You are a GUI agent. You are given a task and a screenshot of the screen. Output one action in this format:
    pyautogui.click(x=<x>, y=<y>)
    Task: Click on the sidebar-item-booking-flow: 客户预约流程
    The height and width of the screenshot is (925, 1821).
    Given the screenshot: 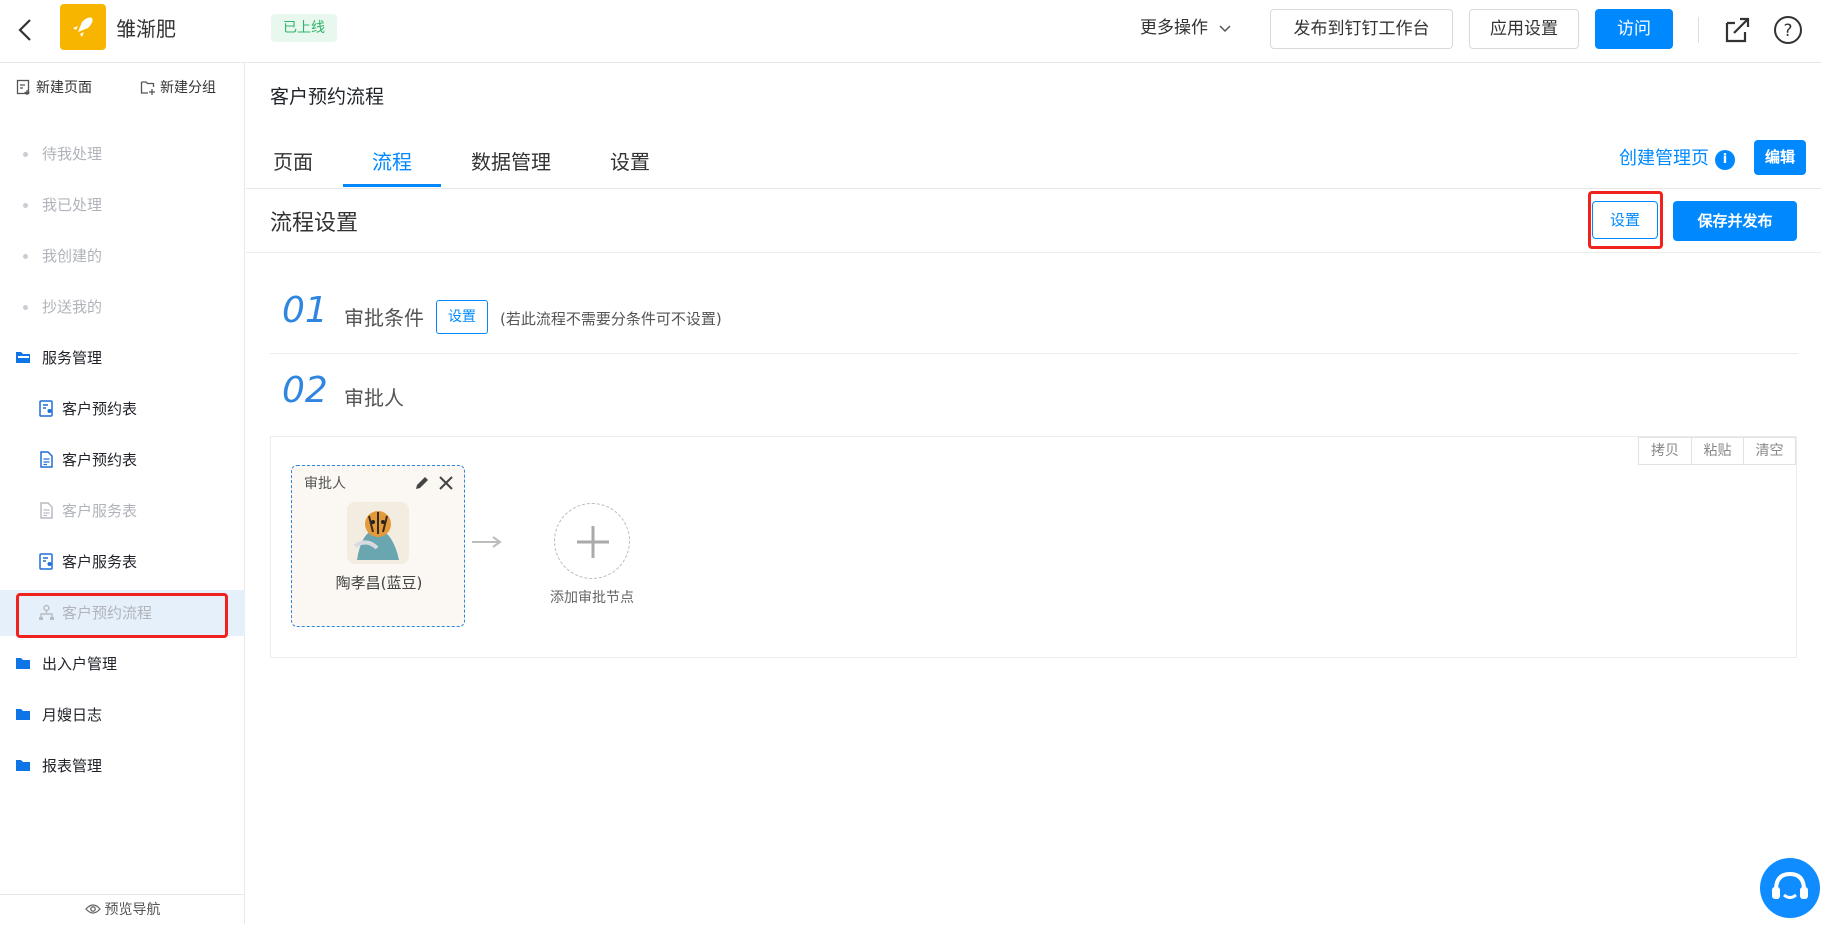 What is the action you would take?
    pyautogui.click(x=122, y=613)
    